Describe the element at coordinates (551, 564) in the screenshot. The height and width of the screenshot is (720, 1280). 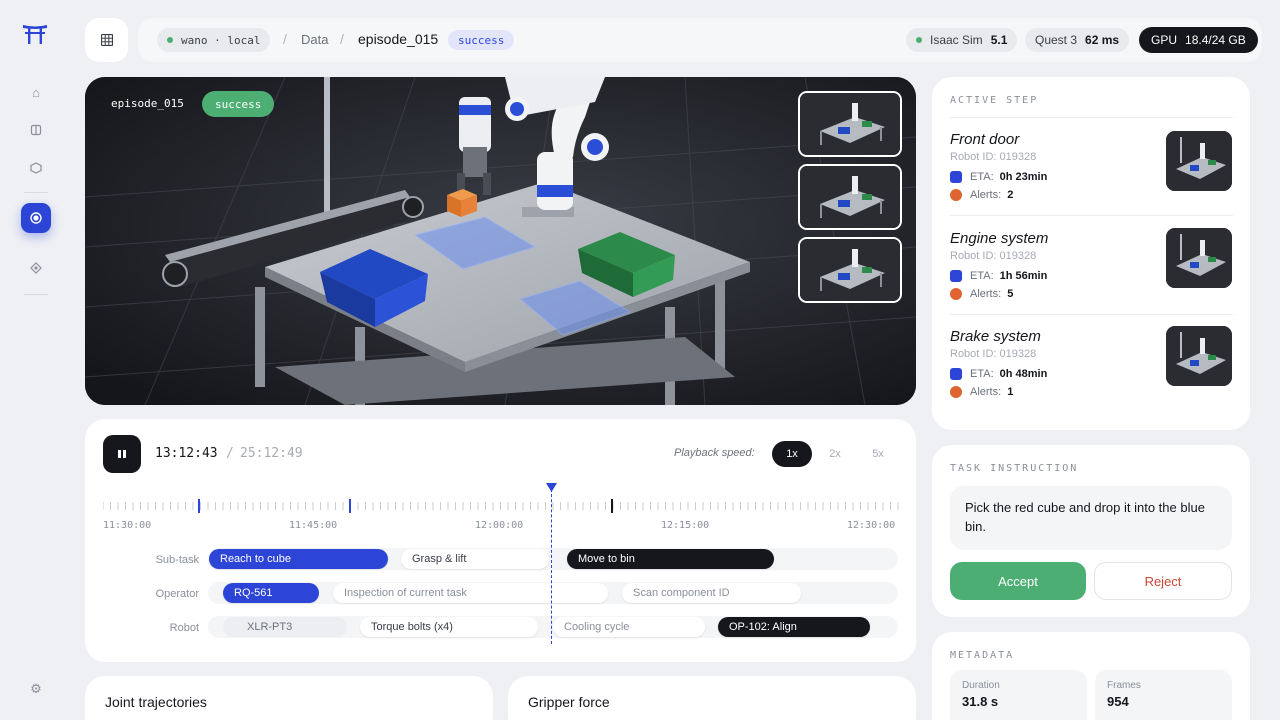
I see `playhead-line` at that location.